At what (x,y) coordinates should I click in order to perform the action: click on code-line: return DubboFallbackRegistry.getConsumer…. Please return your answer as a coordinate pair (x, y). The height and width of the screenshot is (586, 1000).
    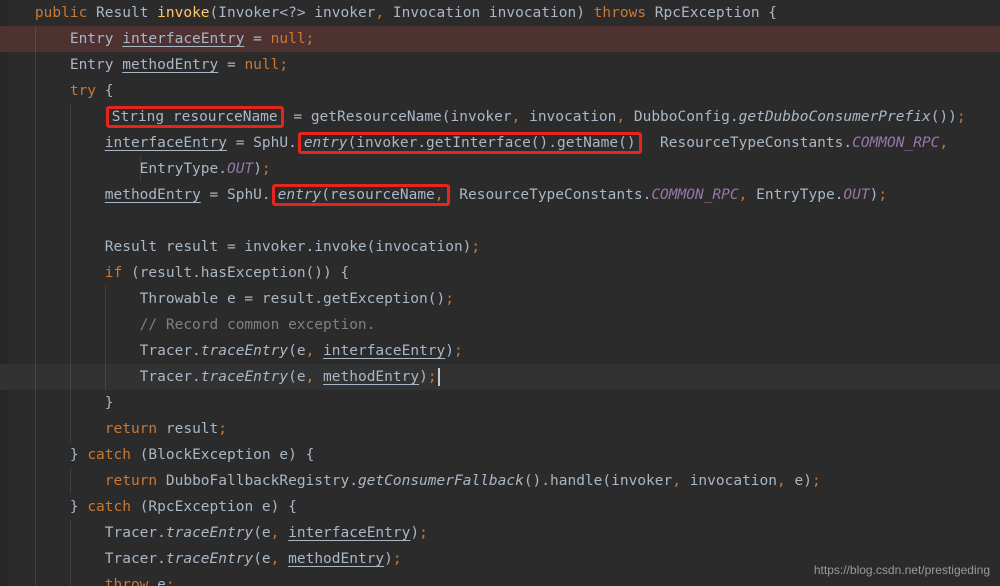
    Looking at the image, I should click on (500, 481).